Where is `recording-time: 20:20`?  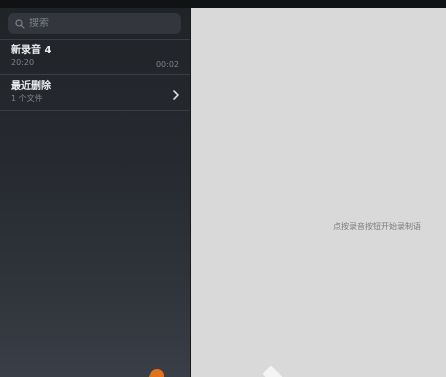 recording-time: 20:20 is located at coordinates (23, 62).